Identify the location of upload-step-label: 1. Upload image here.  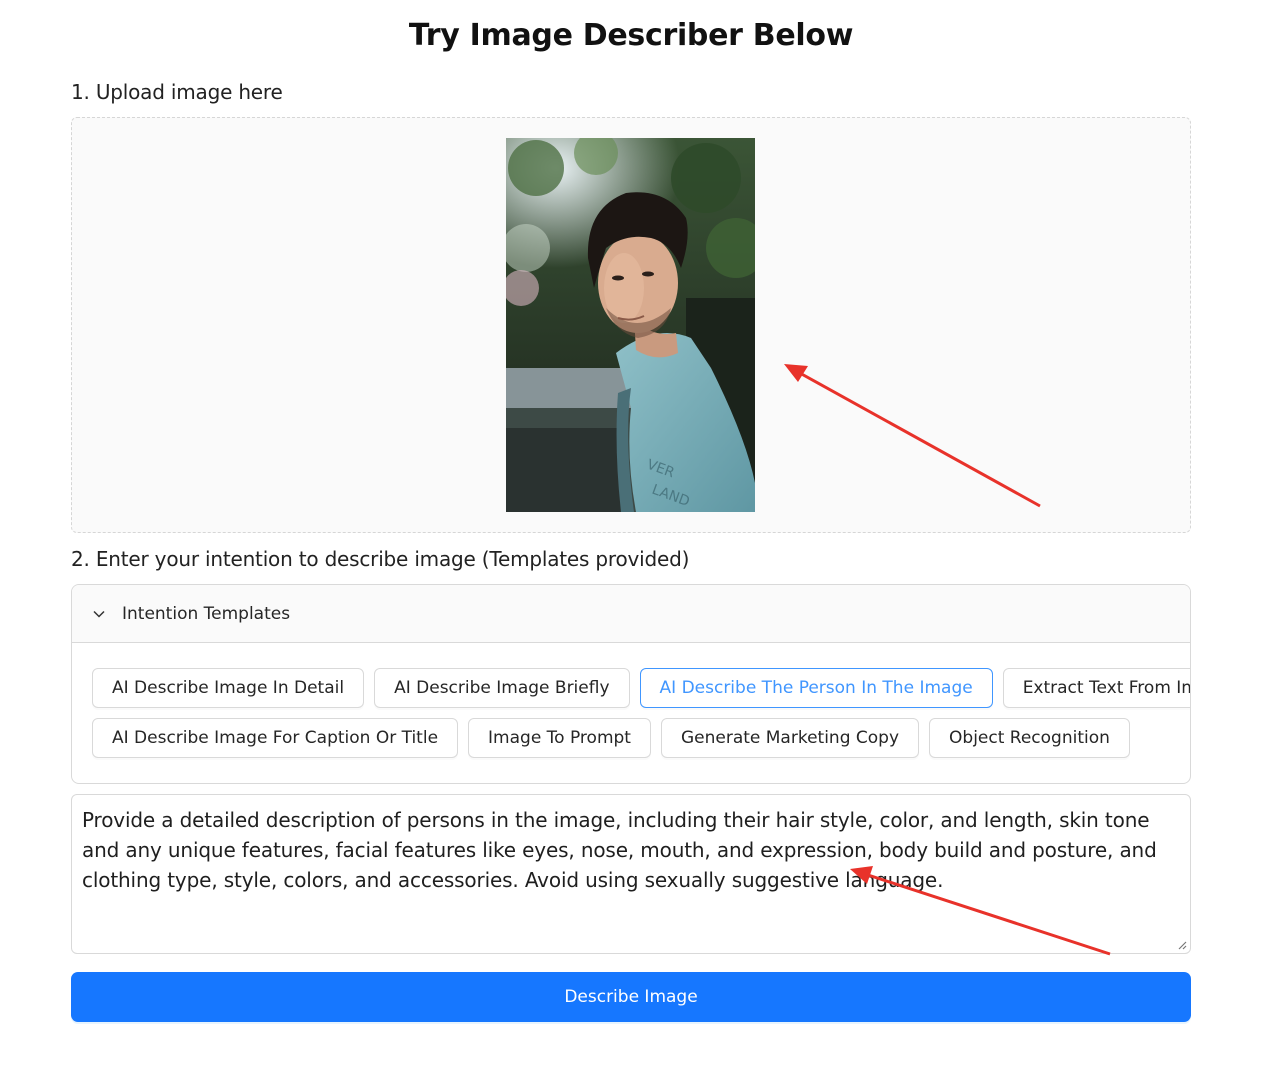
(177, 92).